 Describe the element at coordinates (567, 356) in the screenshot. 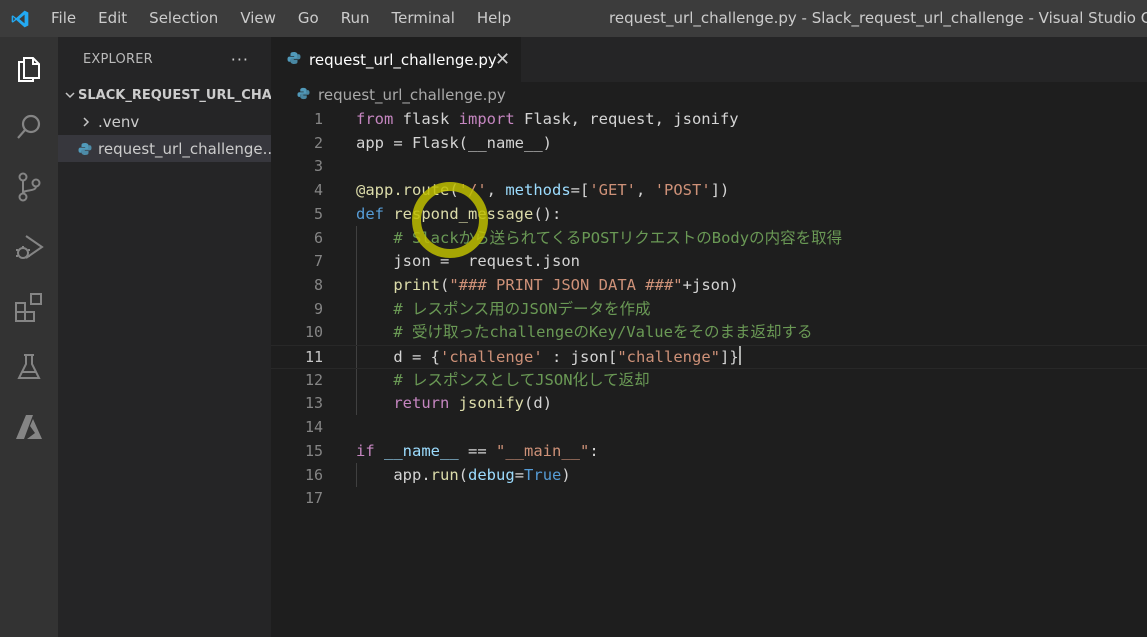

I see `code-text: d = {'challenge' : json["challenge"]}` at that location.